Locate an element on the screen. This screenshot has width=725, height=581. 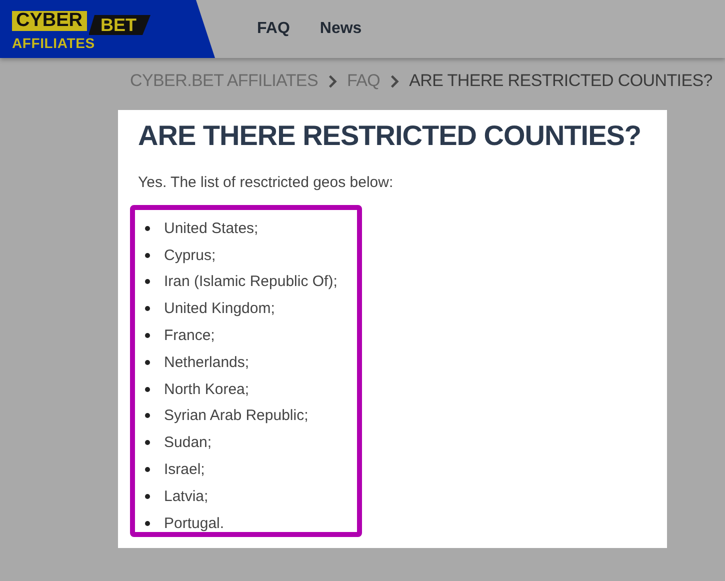
logo-word: AFFILIATES is located at coordinates (53, 43).